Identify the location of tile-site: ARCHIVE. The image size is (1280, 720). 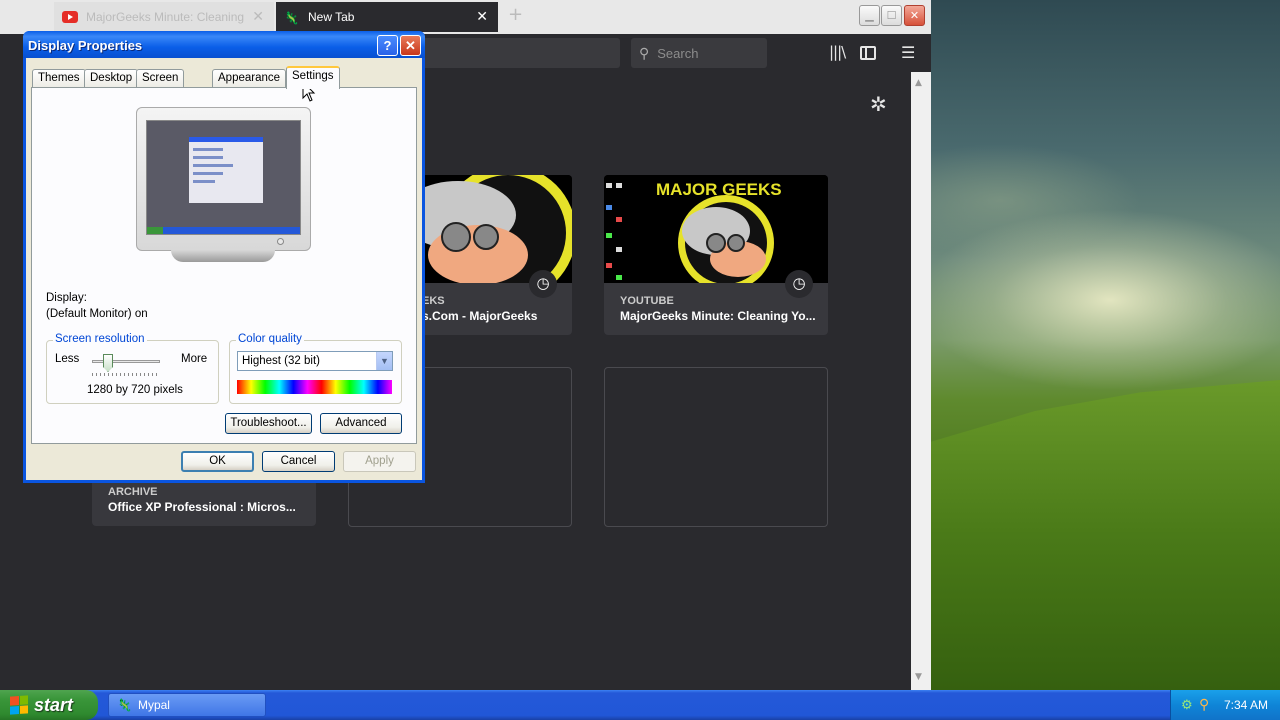
(133, 492).